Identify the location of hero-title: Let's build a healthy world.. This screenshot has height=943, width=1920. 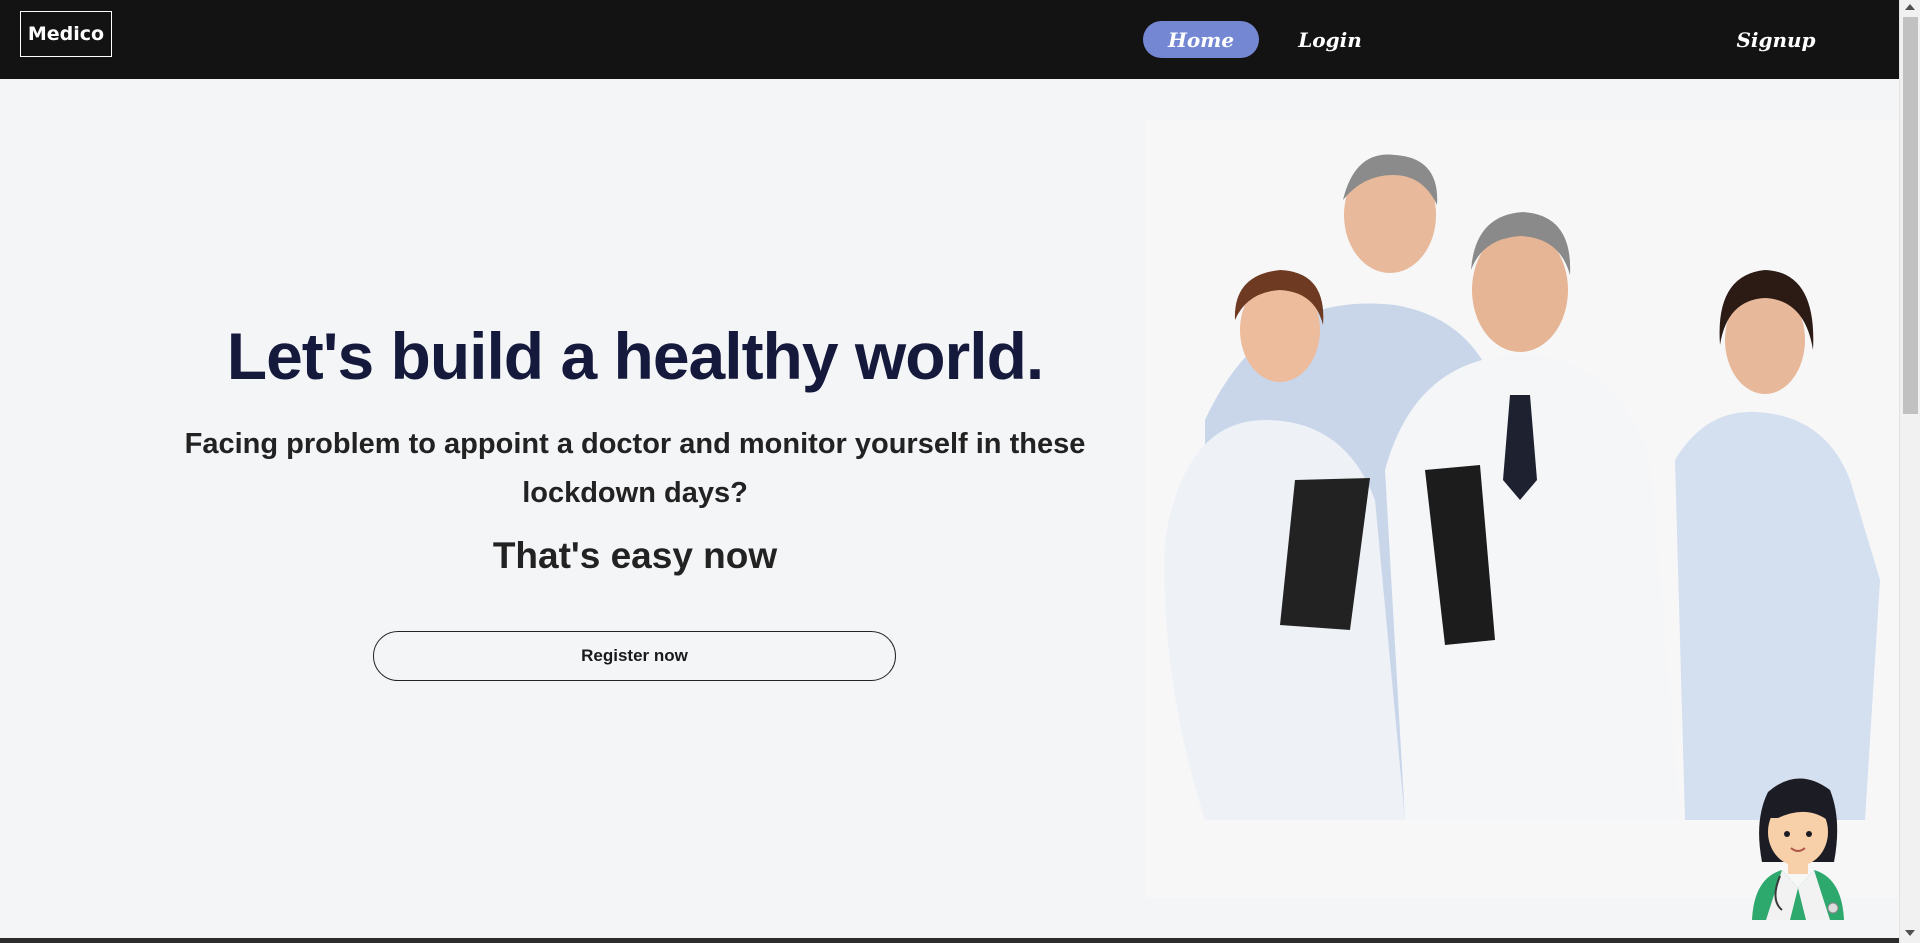
(635, 356).